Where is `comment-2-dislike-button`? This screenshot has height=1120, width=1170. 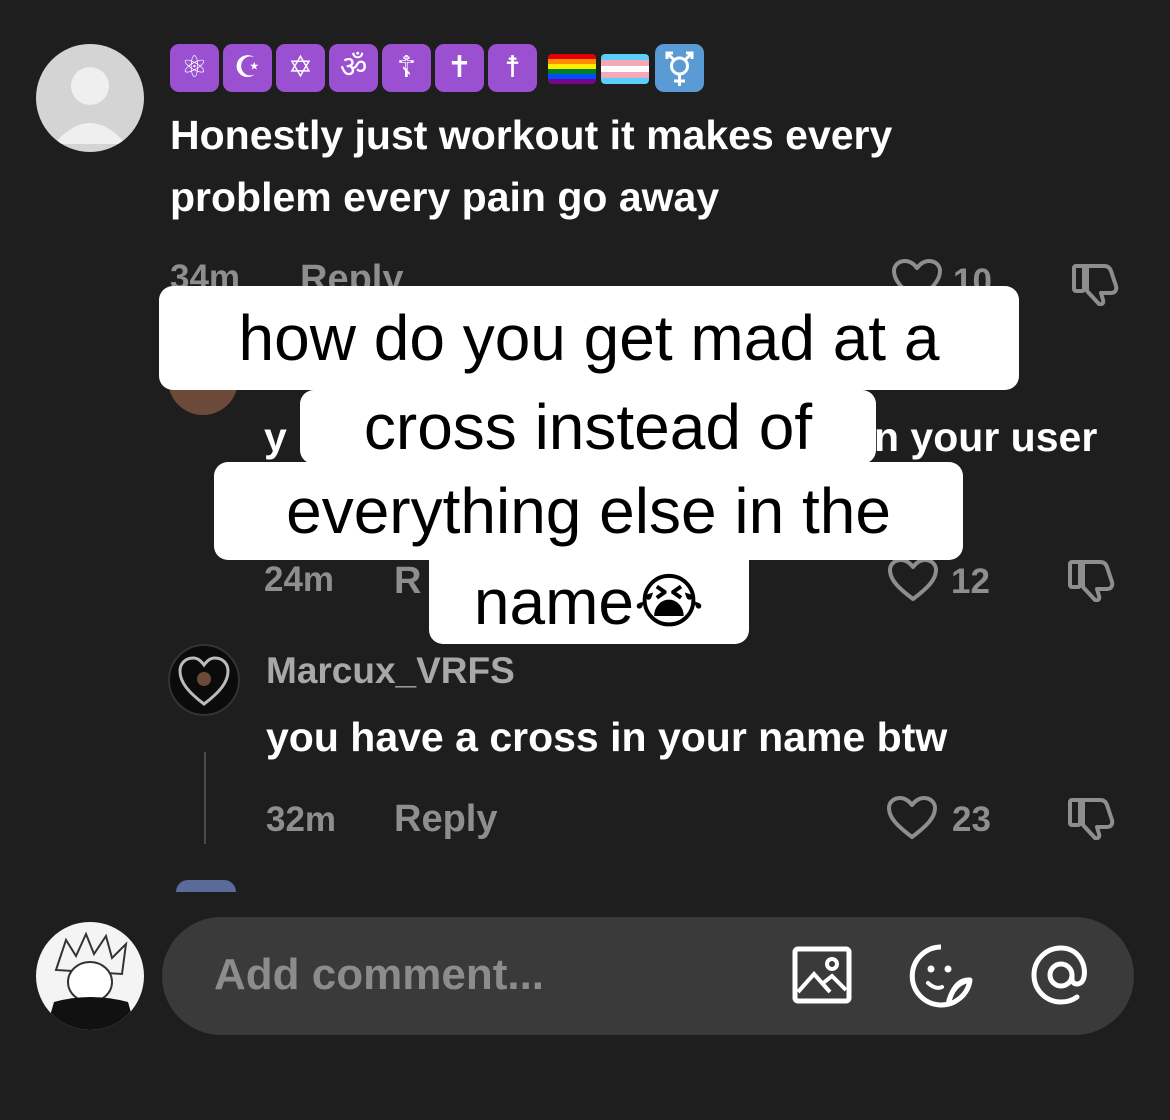
comment-2-dislike-button is located at coordinates (1092, 580).